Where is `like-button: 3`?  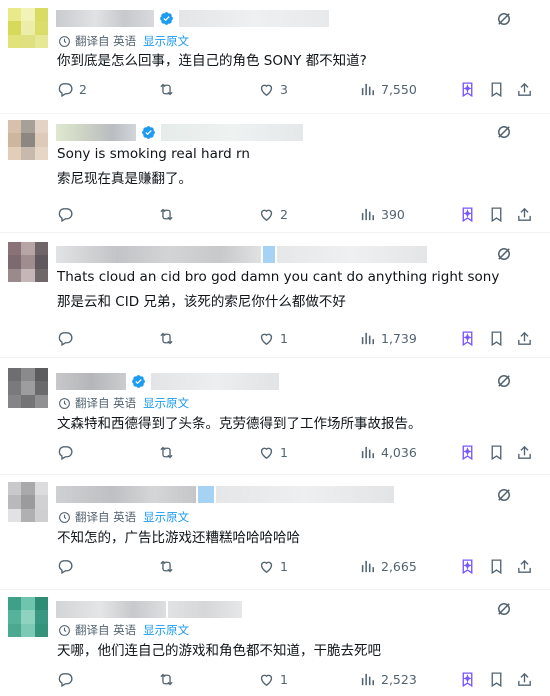
like-button: 3 is located at coordinates (273, 89).